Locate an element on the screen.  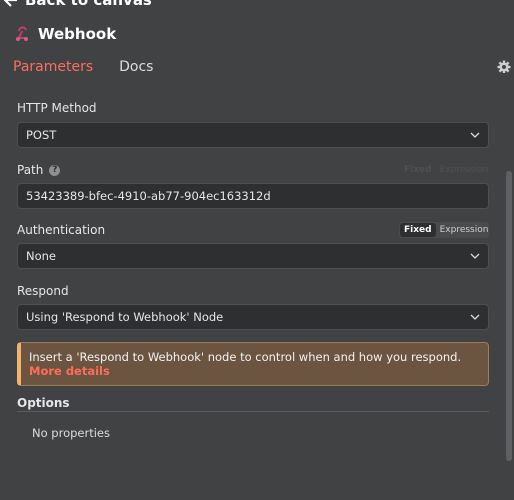
authentication-label: Authentication is located at coordinates (61, 230).